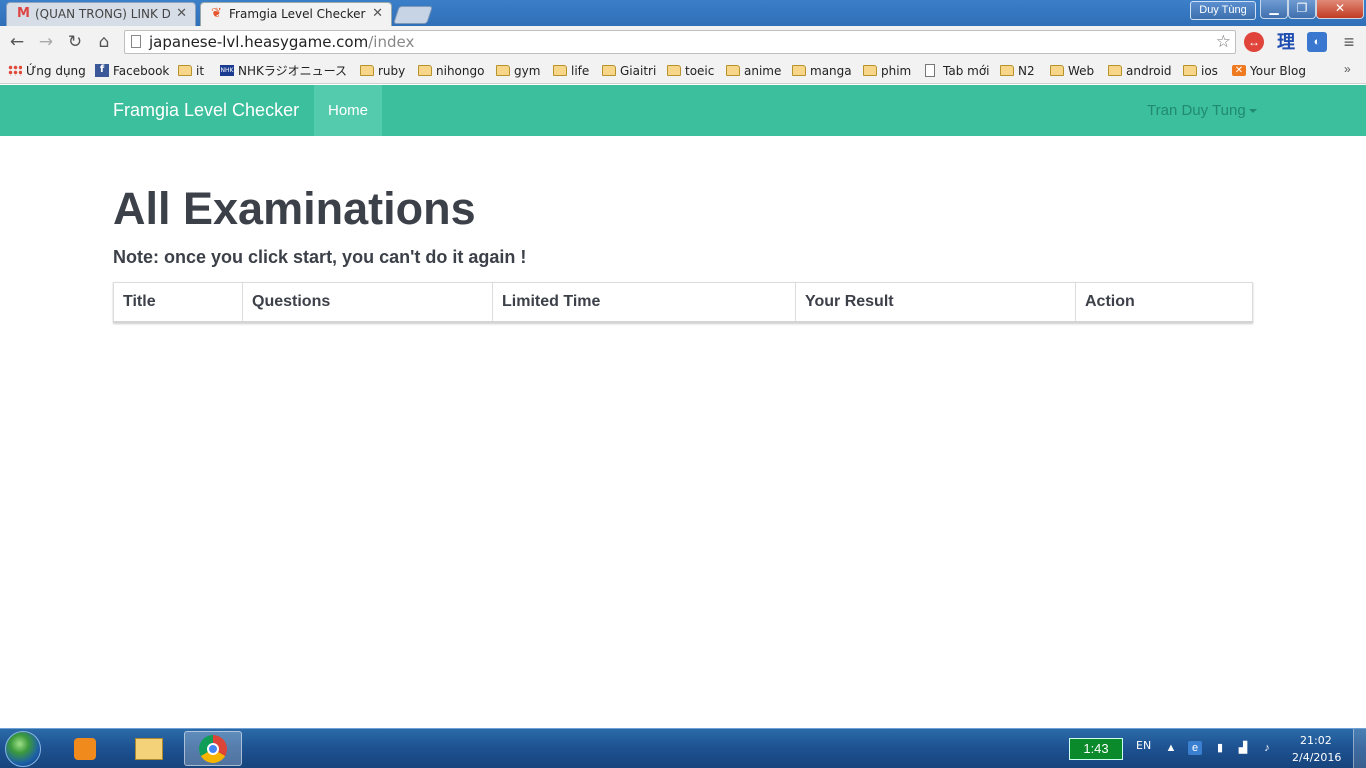 This screenshot has width=1366, height=768. I want to click on volume-icon: ♪, so click(1267, 748).